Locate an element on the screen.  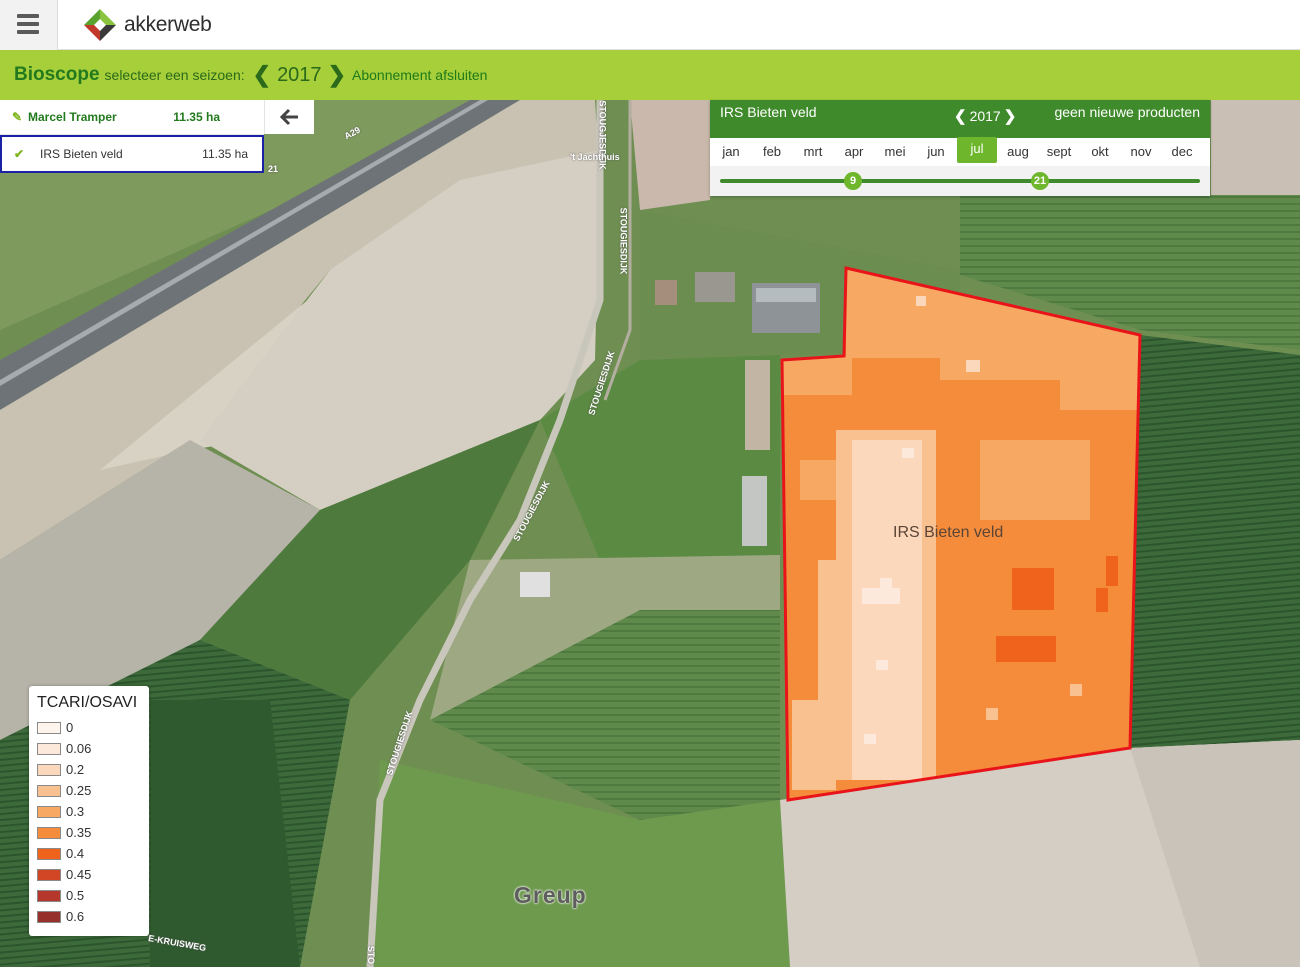
month-jun: jun is located at coordinates (936, 152).